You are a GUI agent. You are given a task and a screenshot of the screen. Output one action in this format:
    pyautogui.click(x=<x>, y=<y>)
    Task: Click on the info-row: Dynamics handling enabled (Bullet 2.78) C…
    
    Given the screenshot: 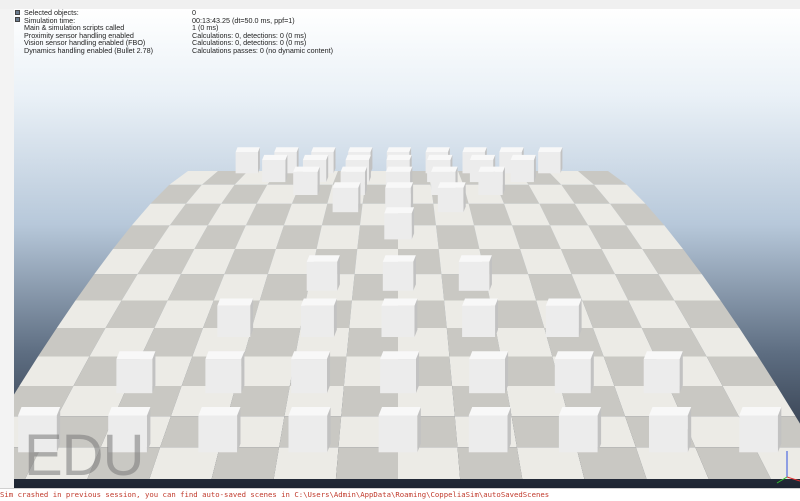 What is the action you would take?
    pyautogui.click(x=224, y=51)
    